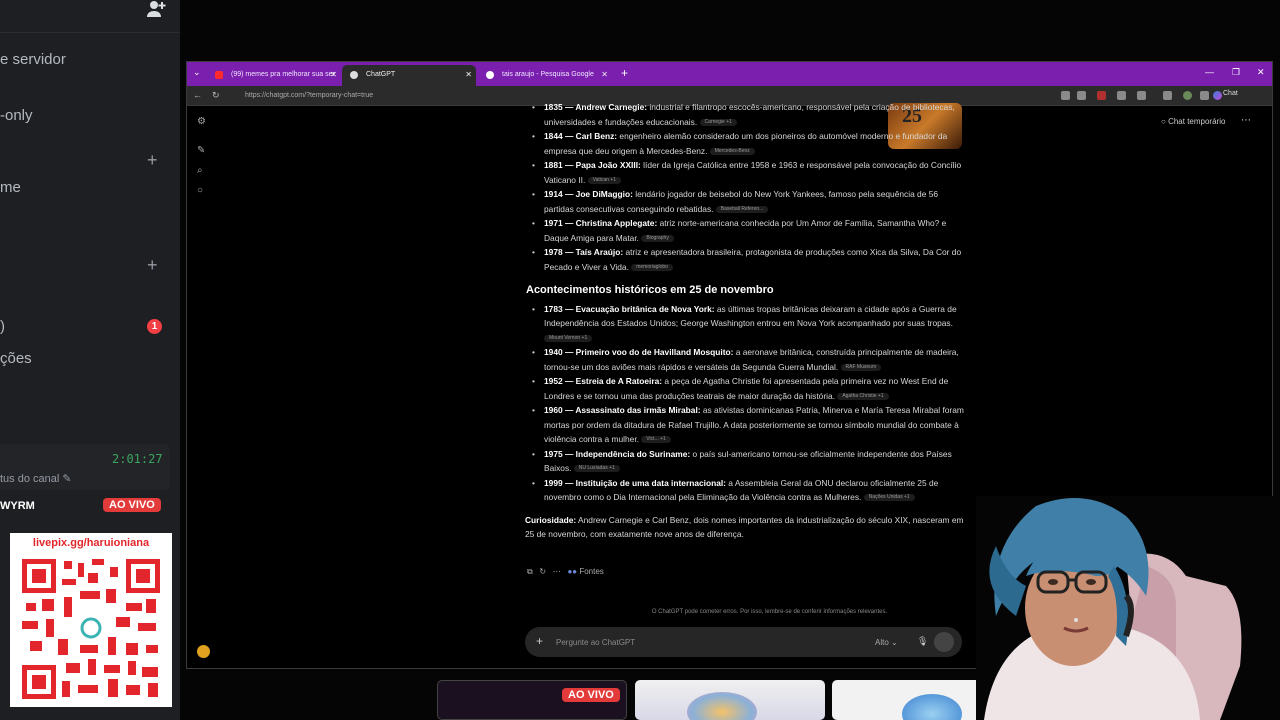 Image resolution: width=1280 pixels, height=720 pixels. What do you see at coordinates (219, 75) in the screenshot?
I see `youtube-icon` at bounding box center [219, 75].